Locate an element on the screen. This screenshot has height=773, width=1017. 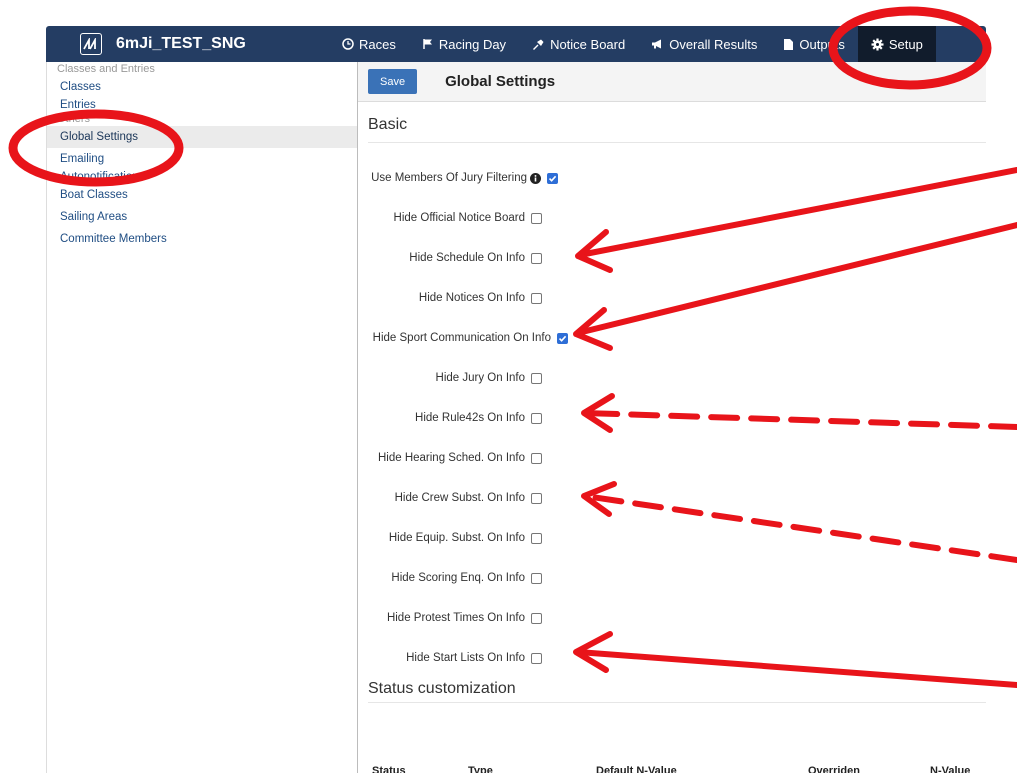
setting-row-hide-crew-subst: Hide Crew Subst. On Info is located at coordinates (450, 498).